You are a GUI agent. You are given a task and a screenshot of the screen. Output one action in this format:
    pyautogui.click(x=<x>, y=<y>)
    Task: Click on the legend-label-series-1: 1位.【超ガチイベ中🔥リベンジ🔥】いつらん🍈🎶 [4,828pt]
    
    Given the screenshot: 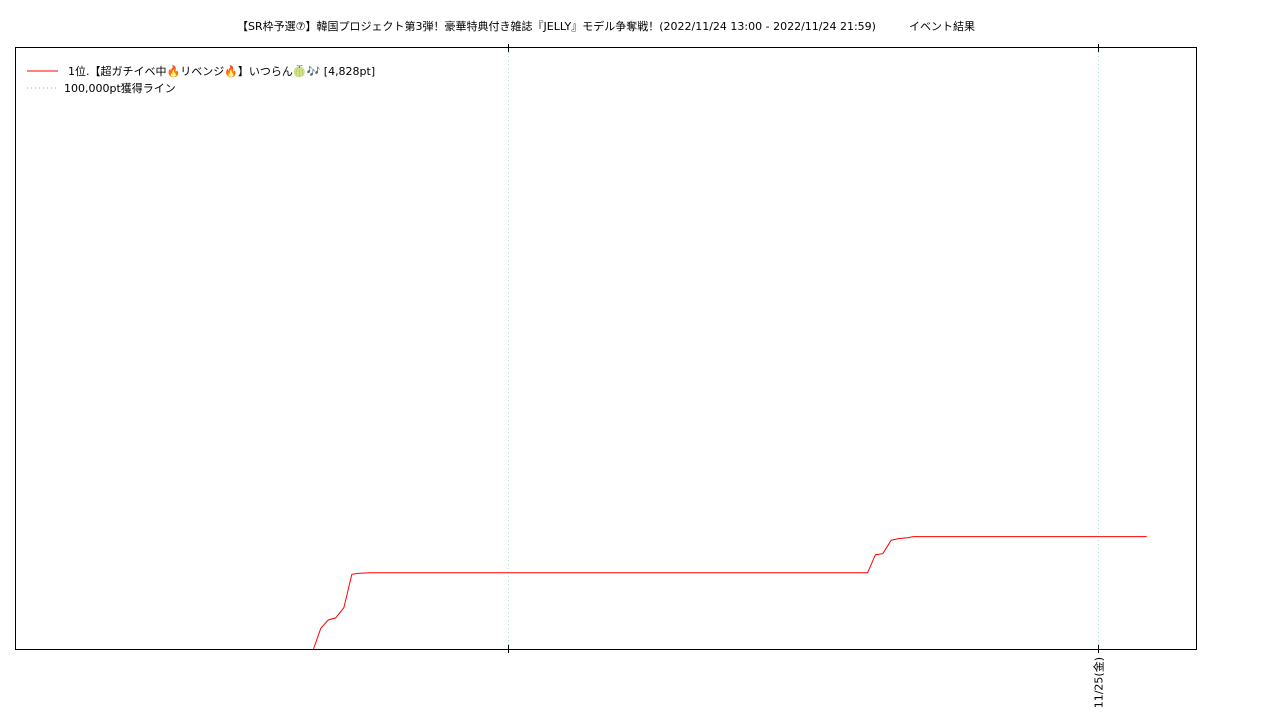 What is the action you would take?
    pyautogui.click(x=221, y=71)
    